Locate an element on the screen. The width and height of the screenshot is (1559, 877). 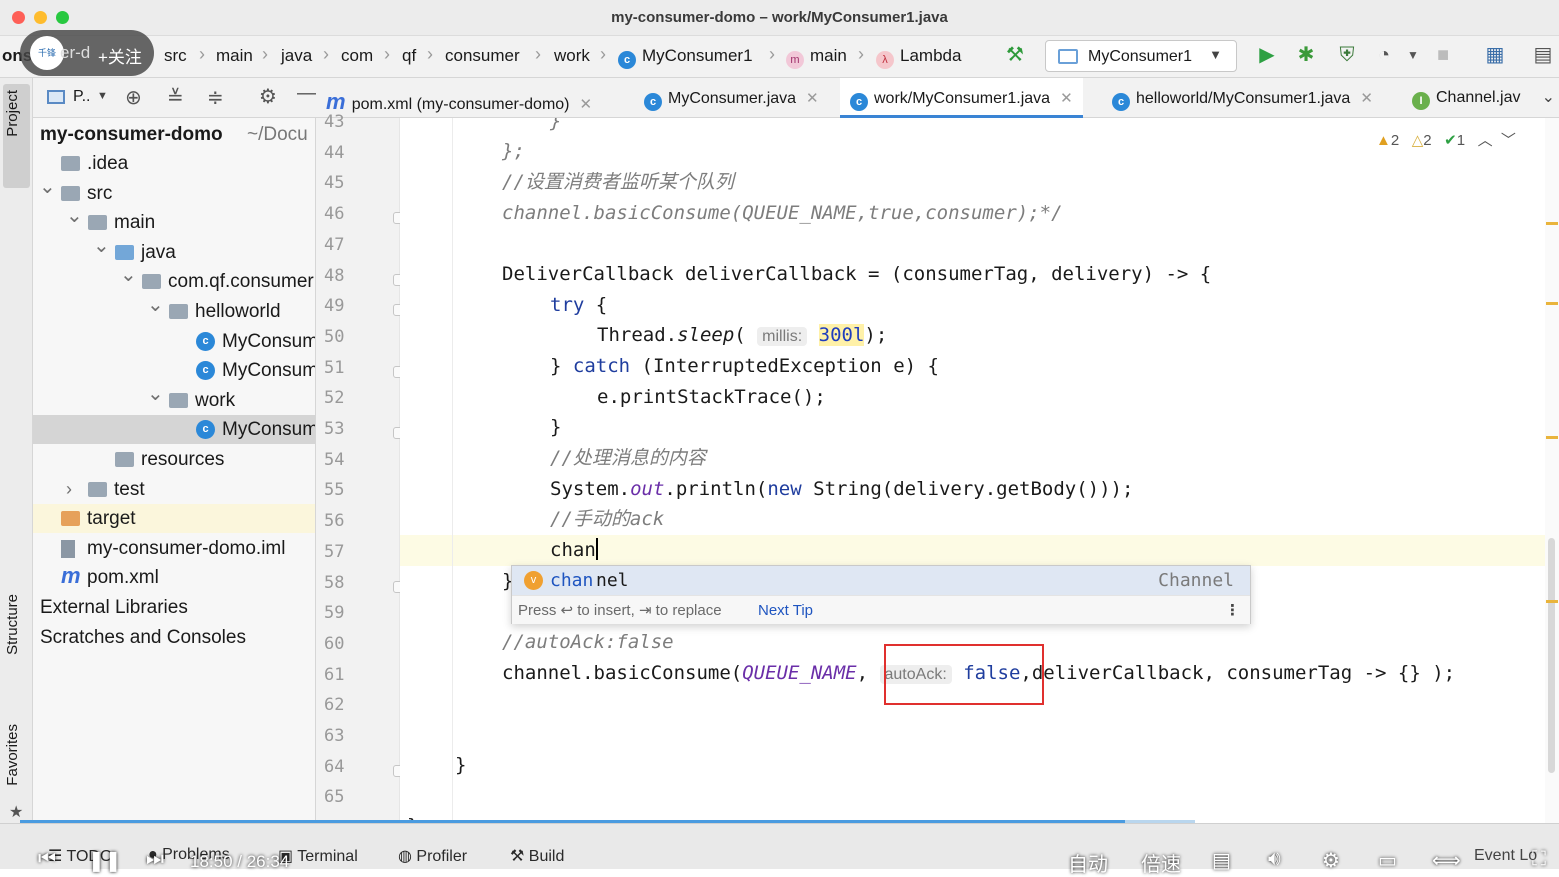
tree-node: › test is located at coordinates (174, 489).